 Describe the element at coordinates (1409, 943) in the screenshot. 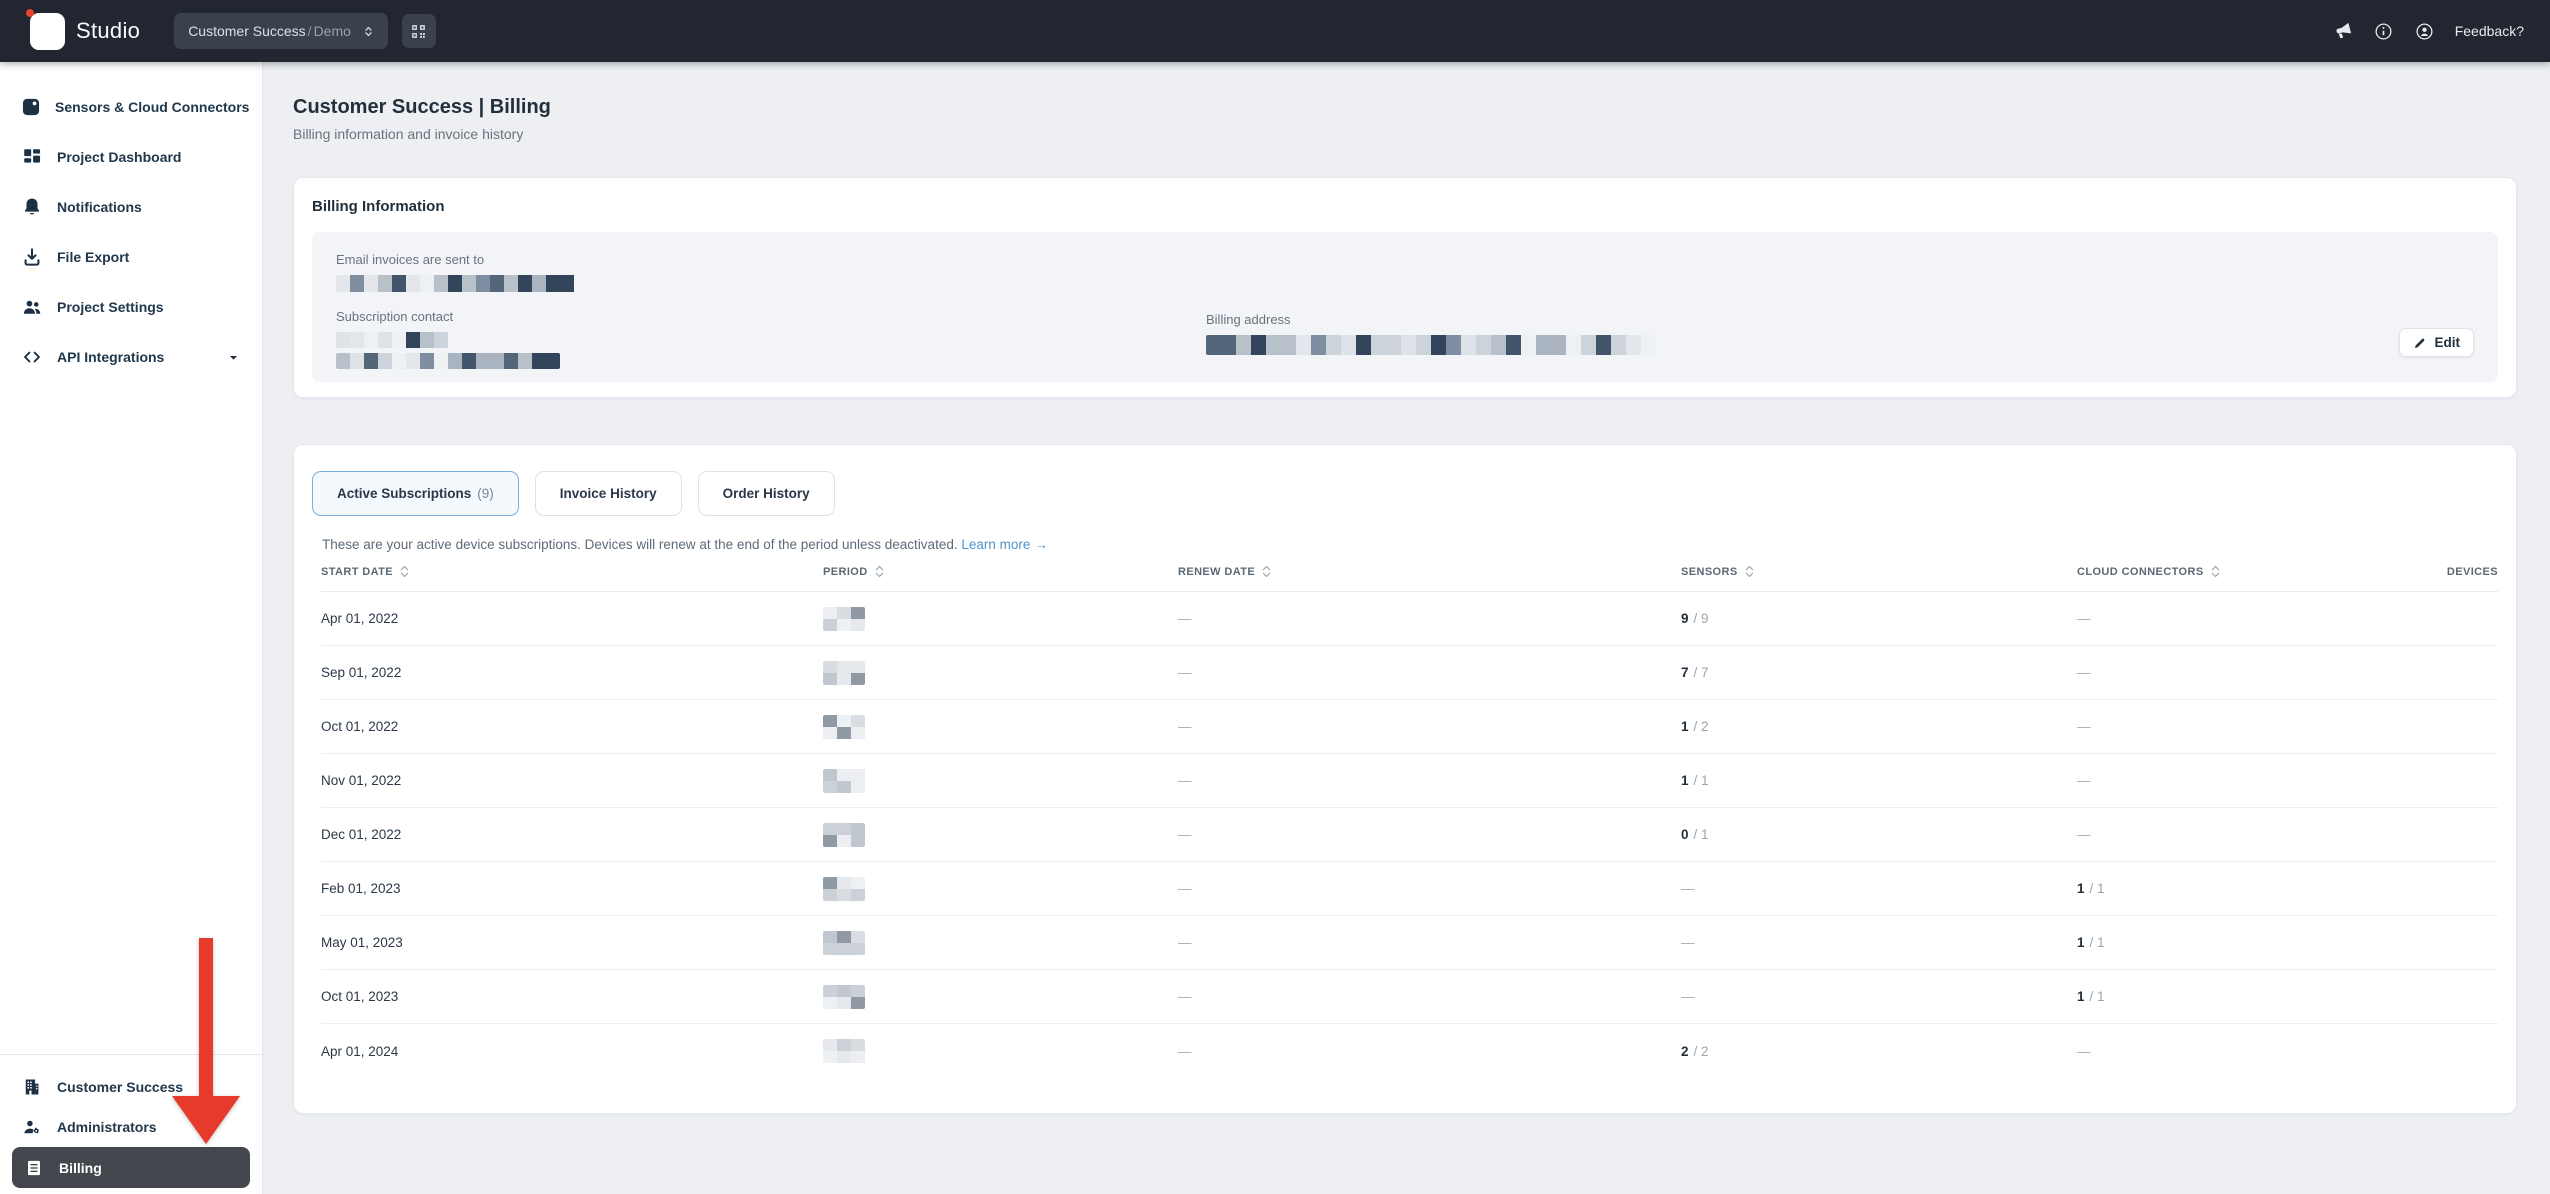

I see `table-row: May 01, 2023 — — 1/ 1` at that location.